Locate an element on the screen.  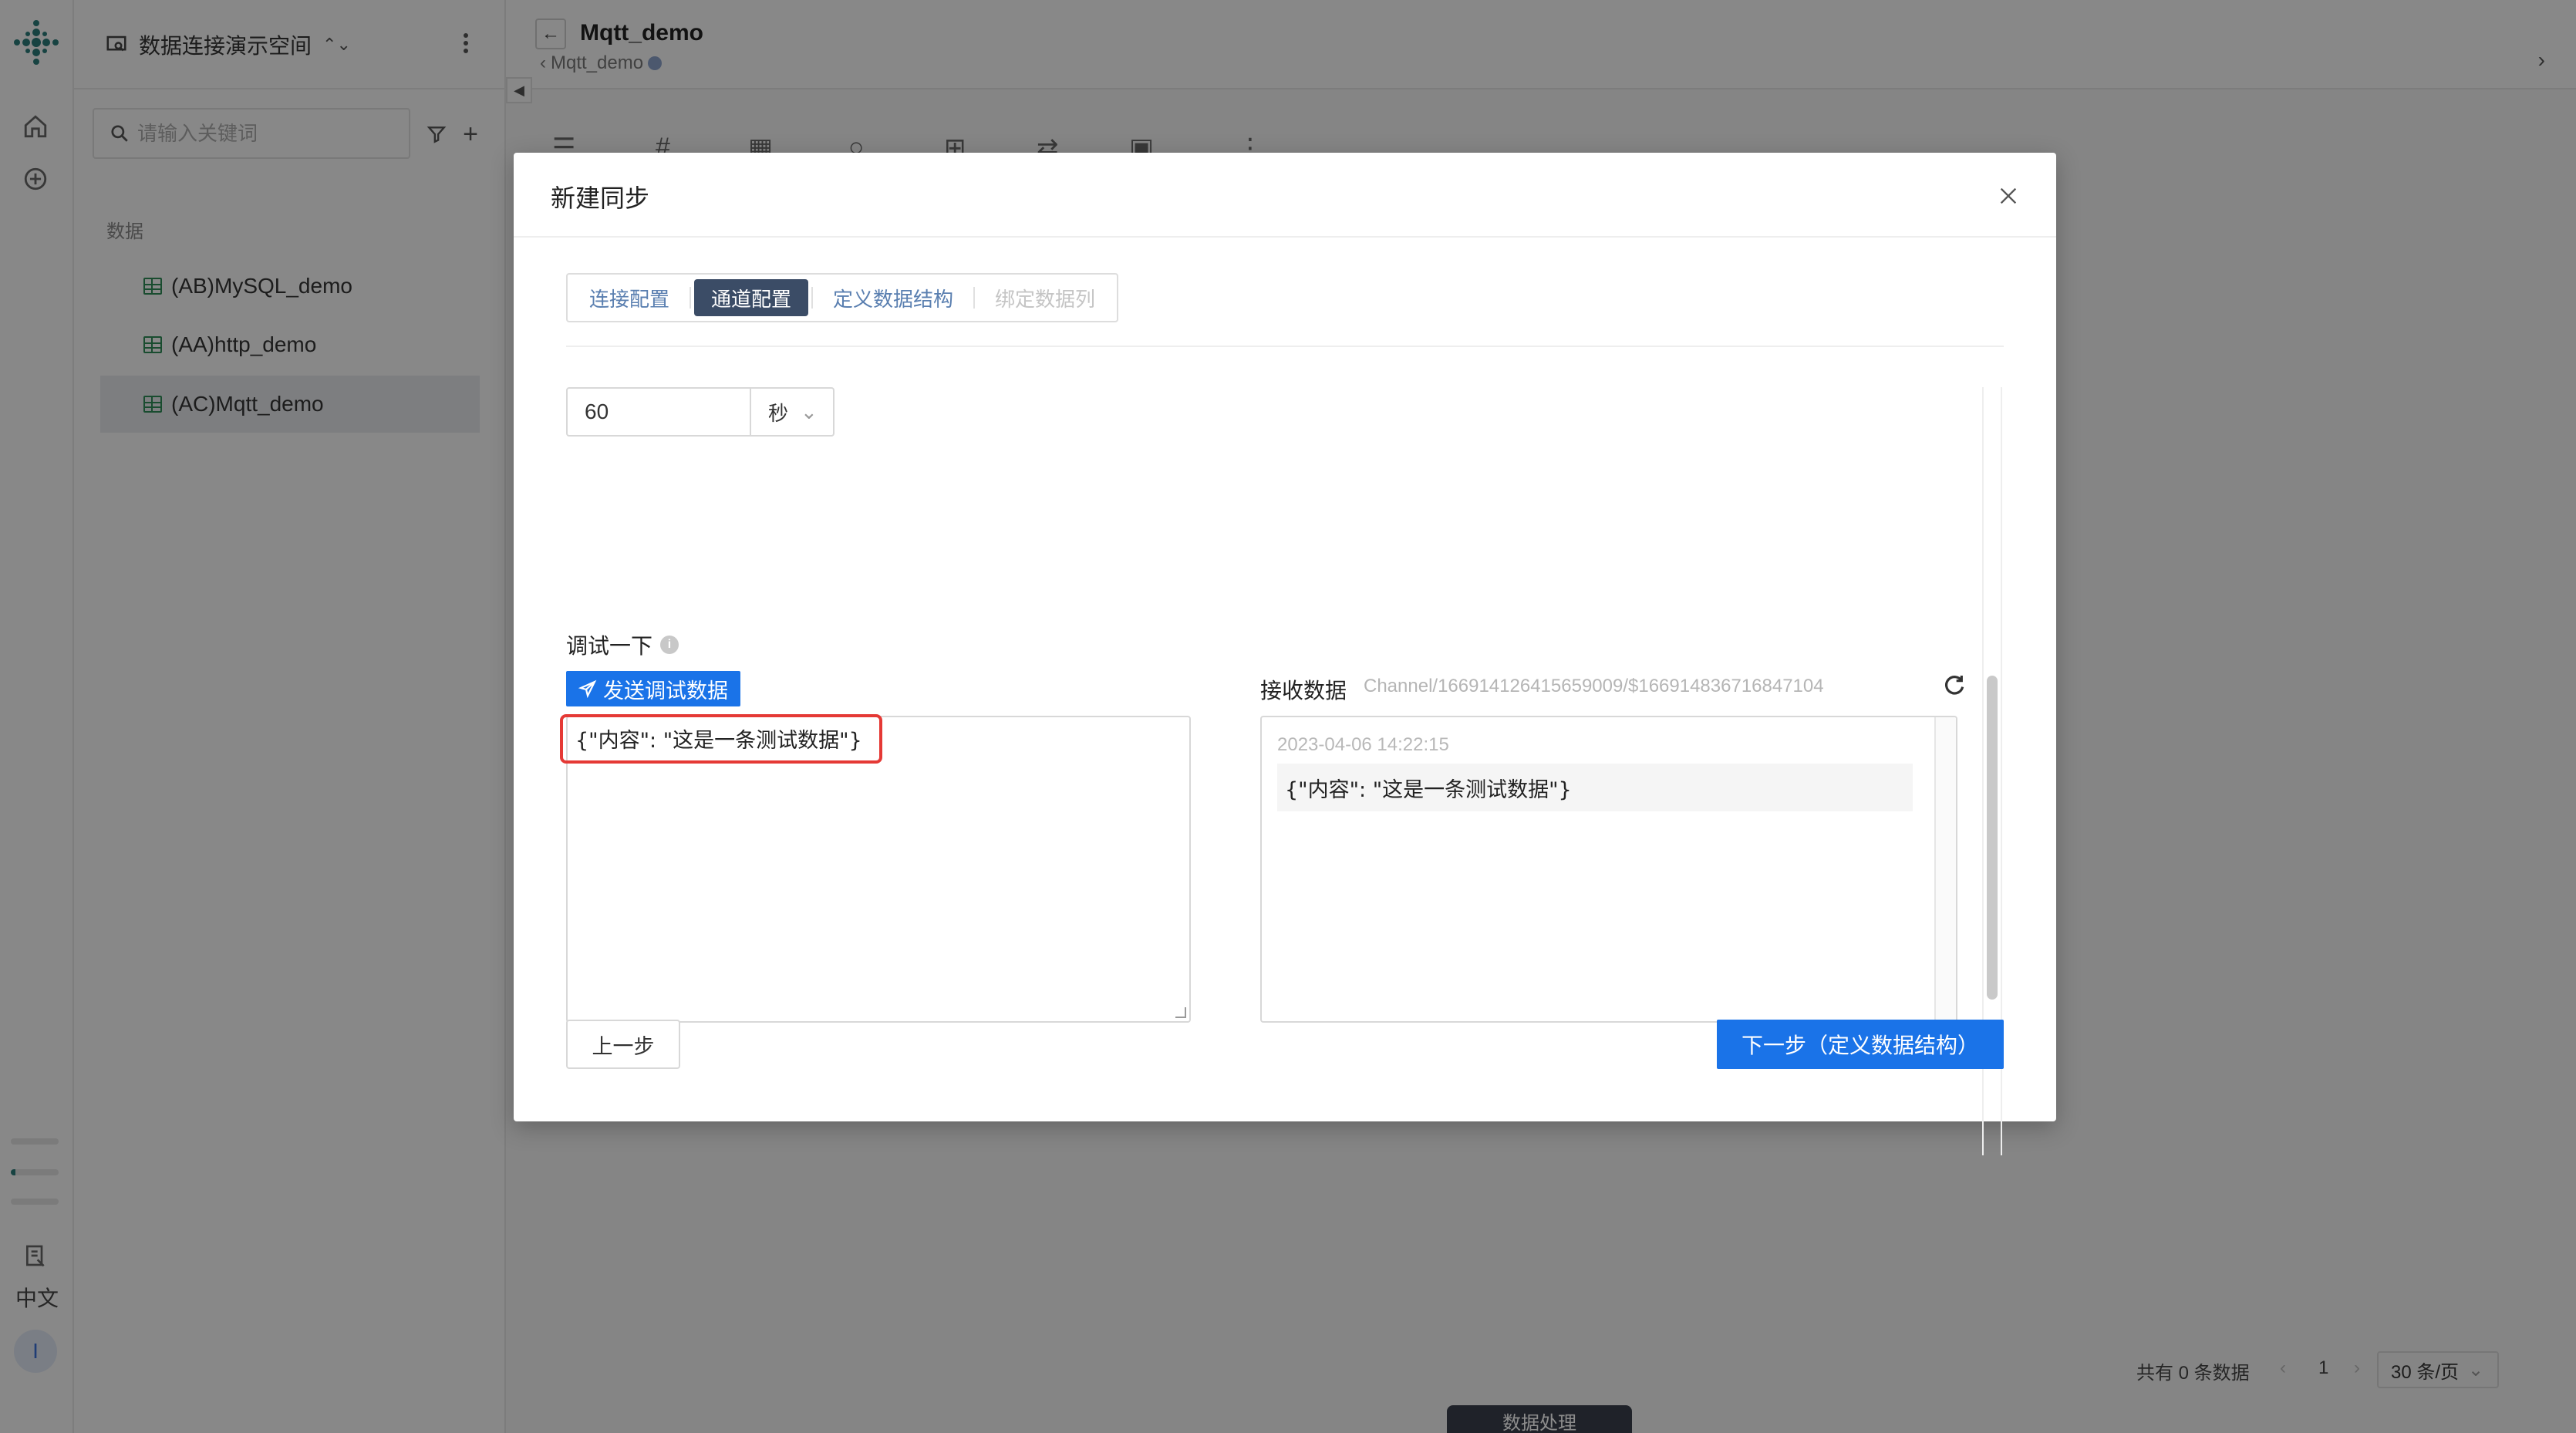
close-icon is located at coordinates (2008, 195).